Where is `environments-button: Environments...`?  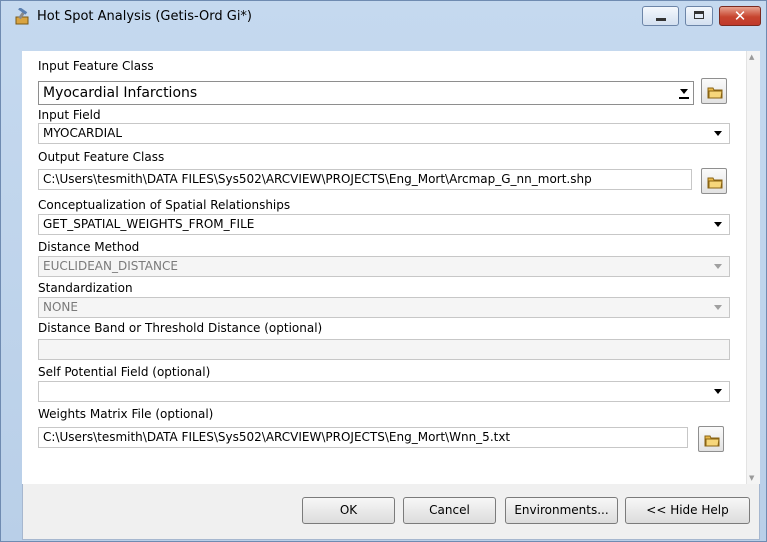
environments-button: Environments... is located at coordinates (561, 510).